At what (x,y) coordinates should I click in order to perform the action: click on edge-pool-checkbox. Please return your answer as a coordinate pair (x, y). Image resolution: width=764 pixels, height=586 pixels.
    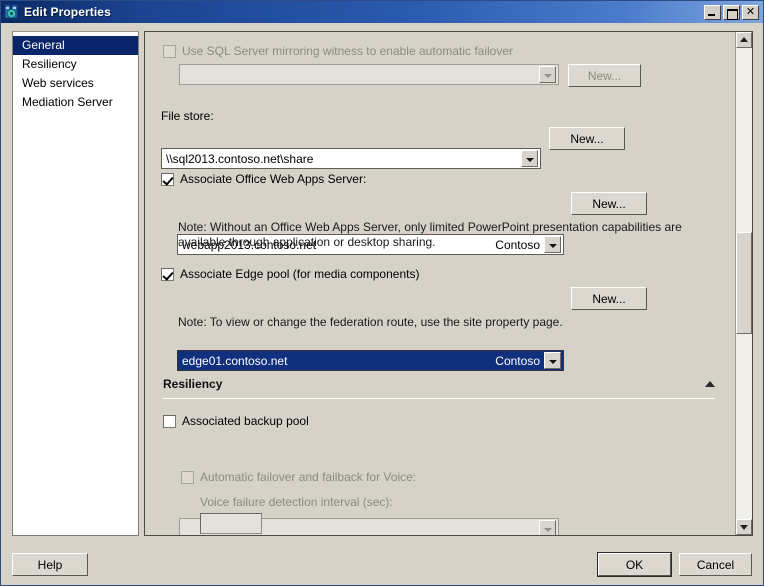
    Looking at the image, I should click on (167, 274).